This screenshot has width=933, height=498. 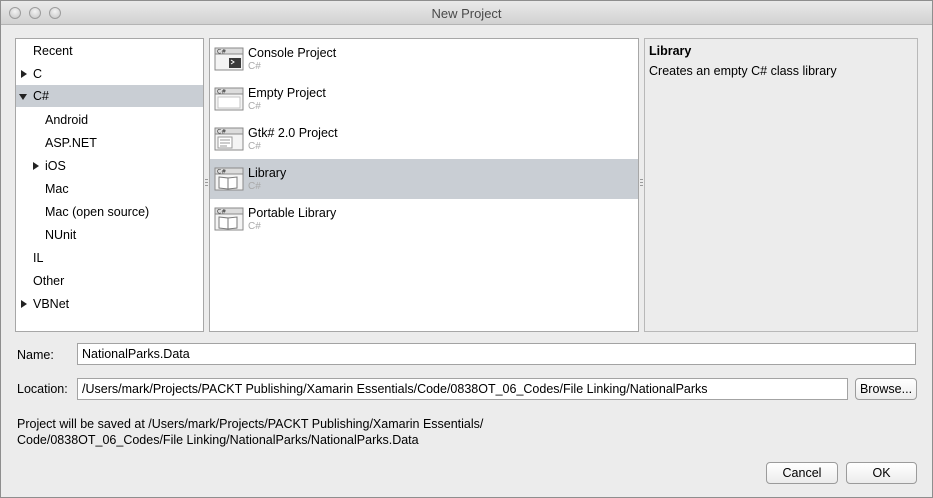 I want to click on template-name: Portable Library, so click(x=292, y=213).